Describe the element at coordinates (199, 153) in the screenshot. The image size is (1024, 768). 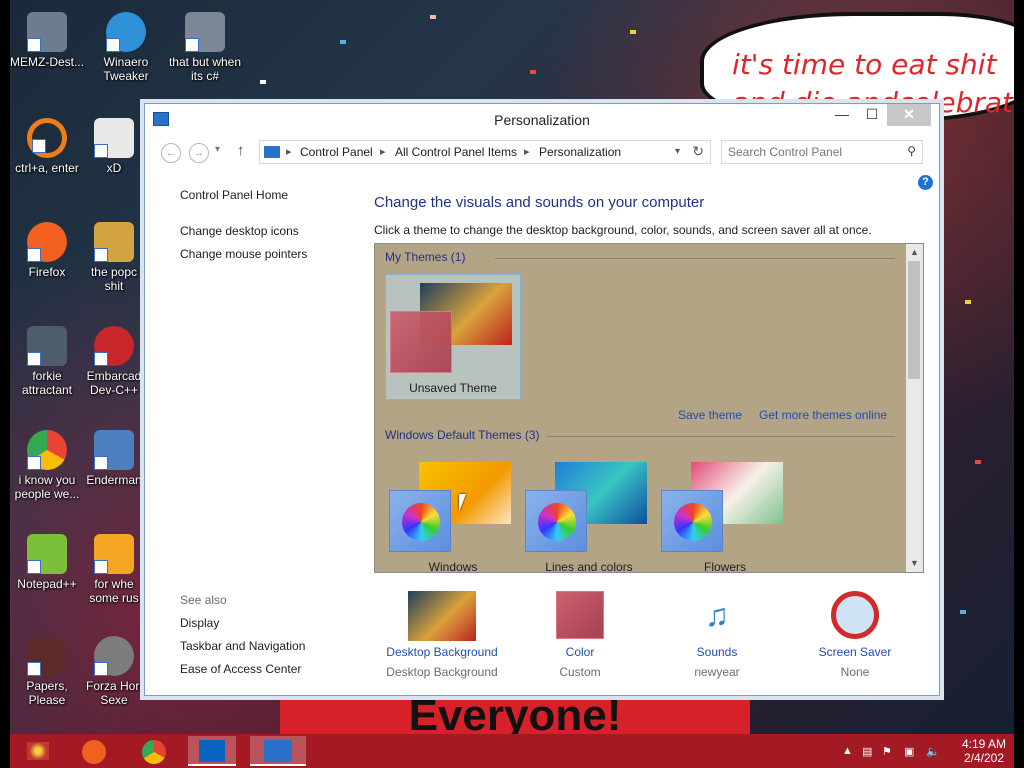
I see `forward-button: →` at that location.